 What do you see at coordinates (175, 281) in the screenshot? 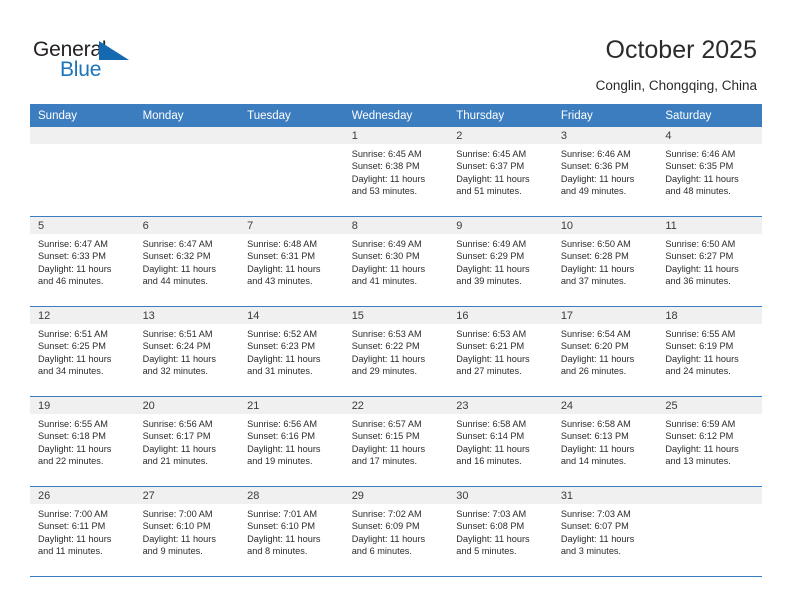
I see `daylight-duration-line2: and 44 minutes.` at bounding box center [175, 281].